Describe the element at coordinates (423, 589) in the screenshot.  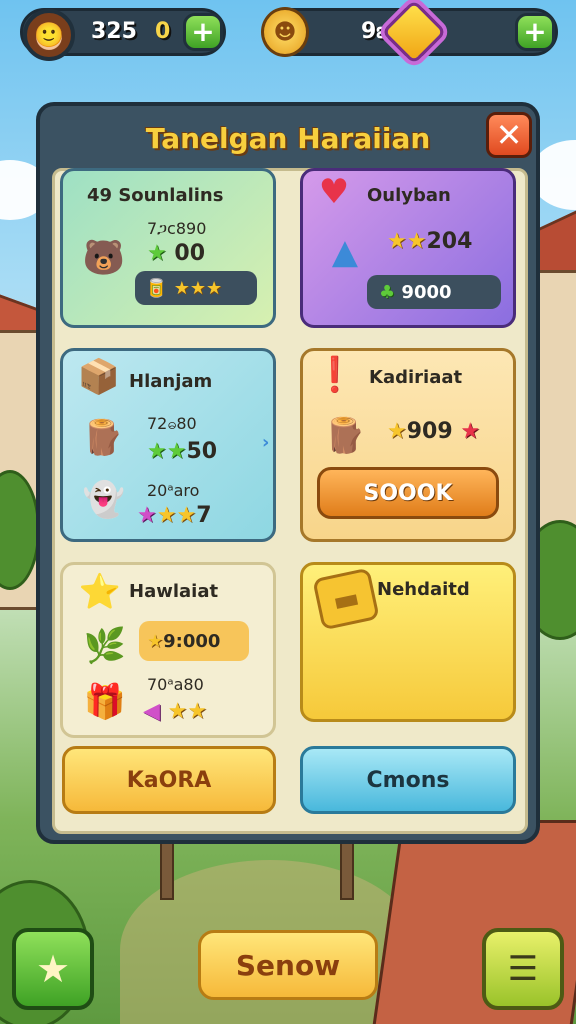
I see `card-title: Nehdaitd` at that location.